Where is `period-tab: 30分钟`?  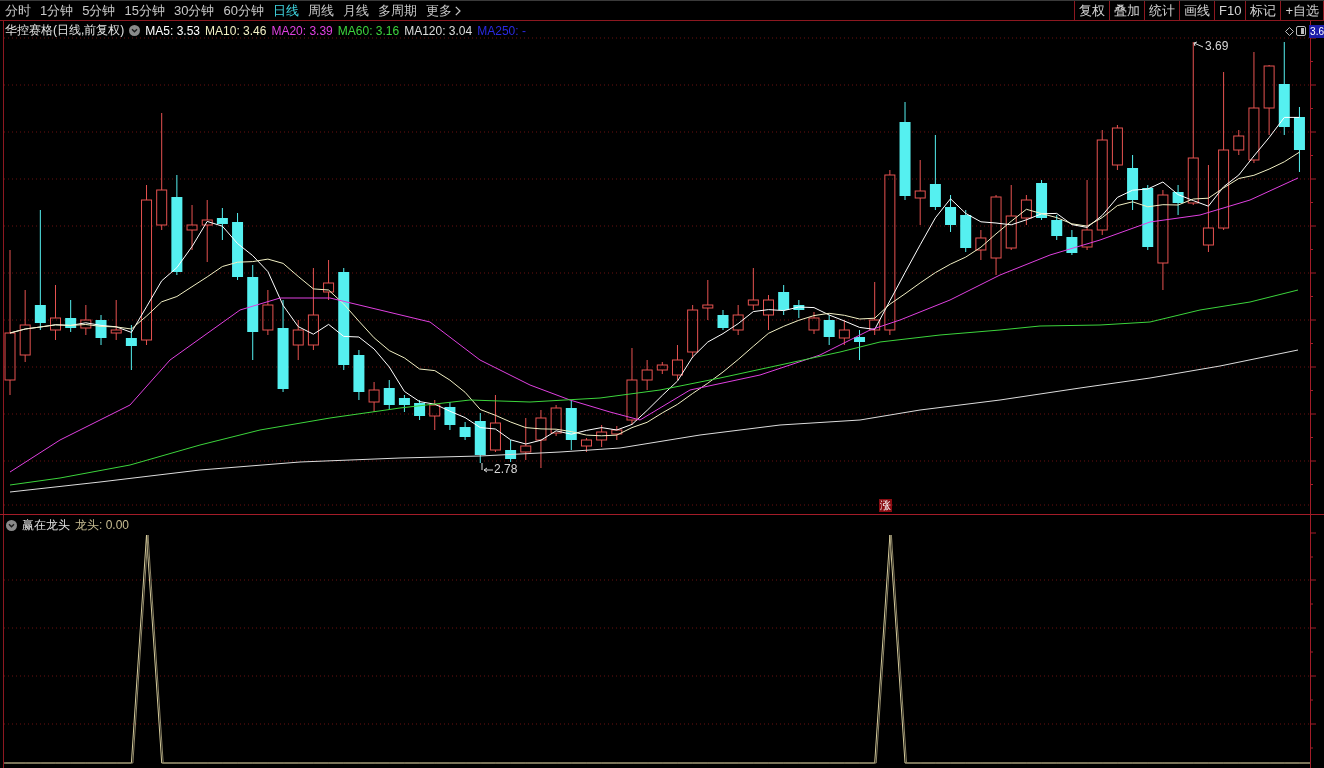 period-tab: 30分钟 is located at coordinates (194, 10).